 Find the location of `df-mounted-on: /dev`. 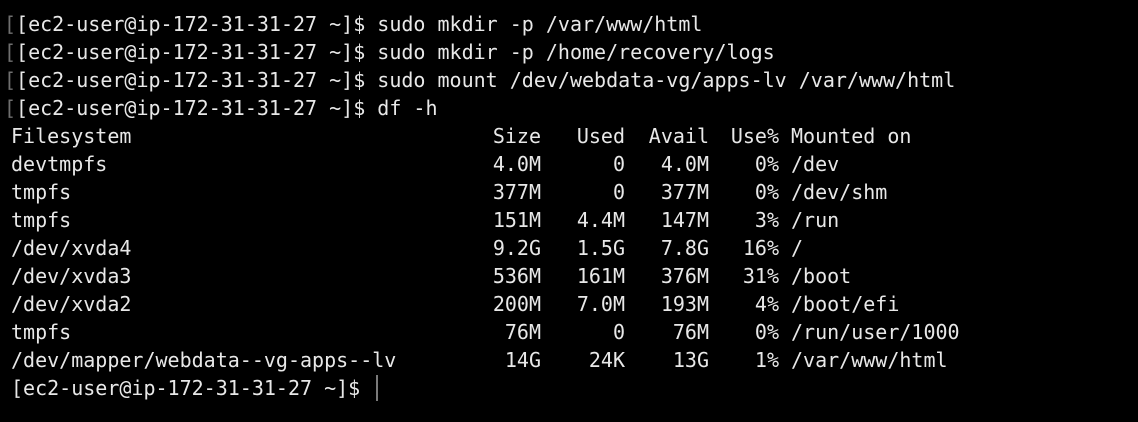

df-mounted-on: /dev is located at coordinates (815, 164).